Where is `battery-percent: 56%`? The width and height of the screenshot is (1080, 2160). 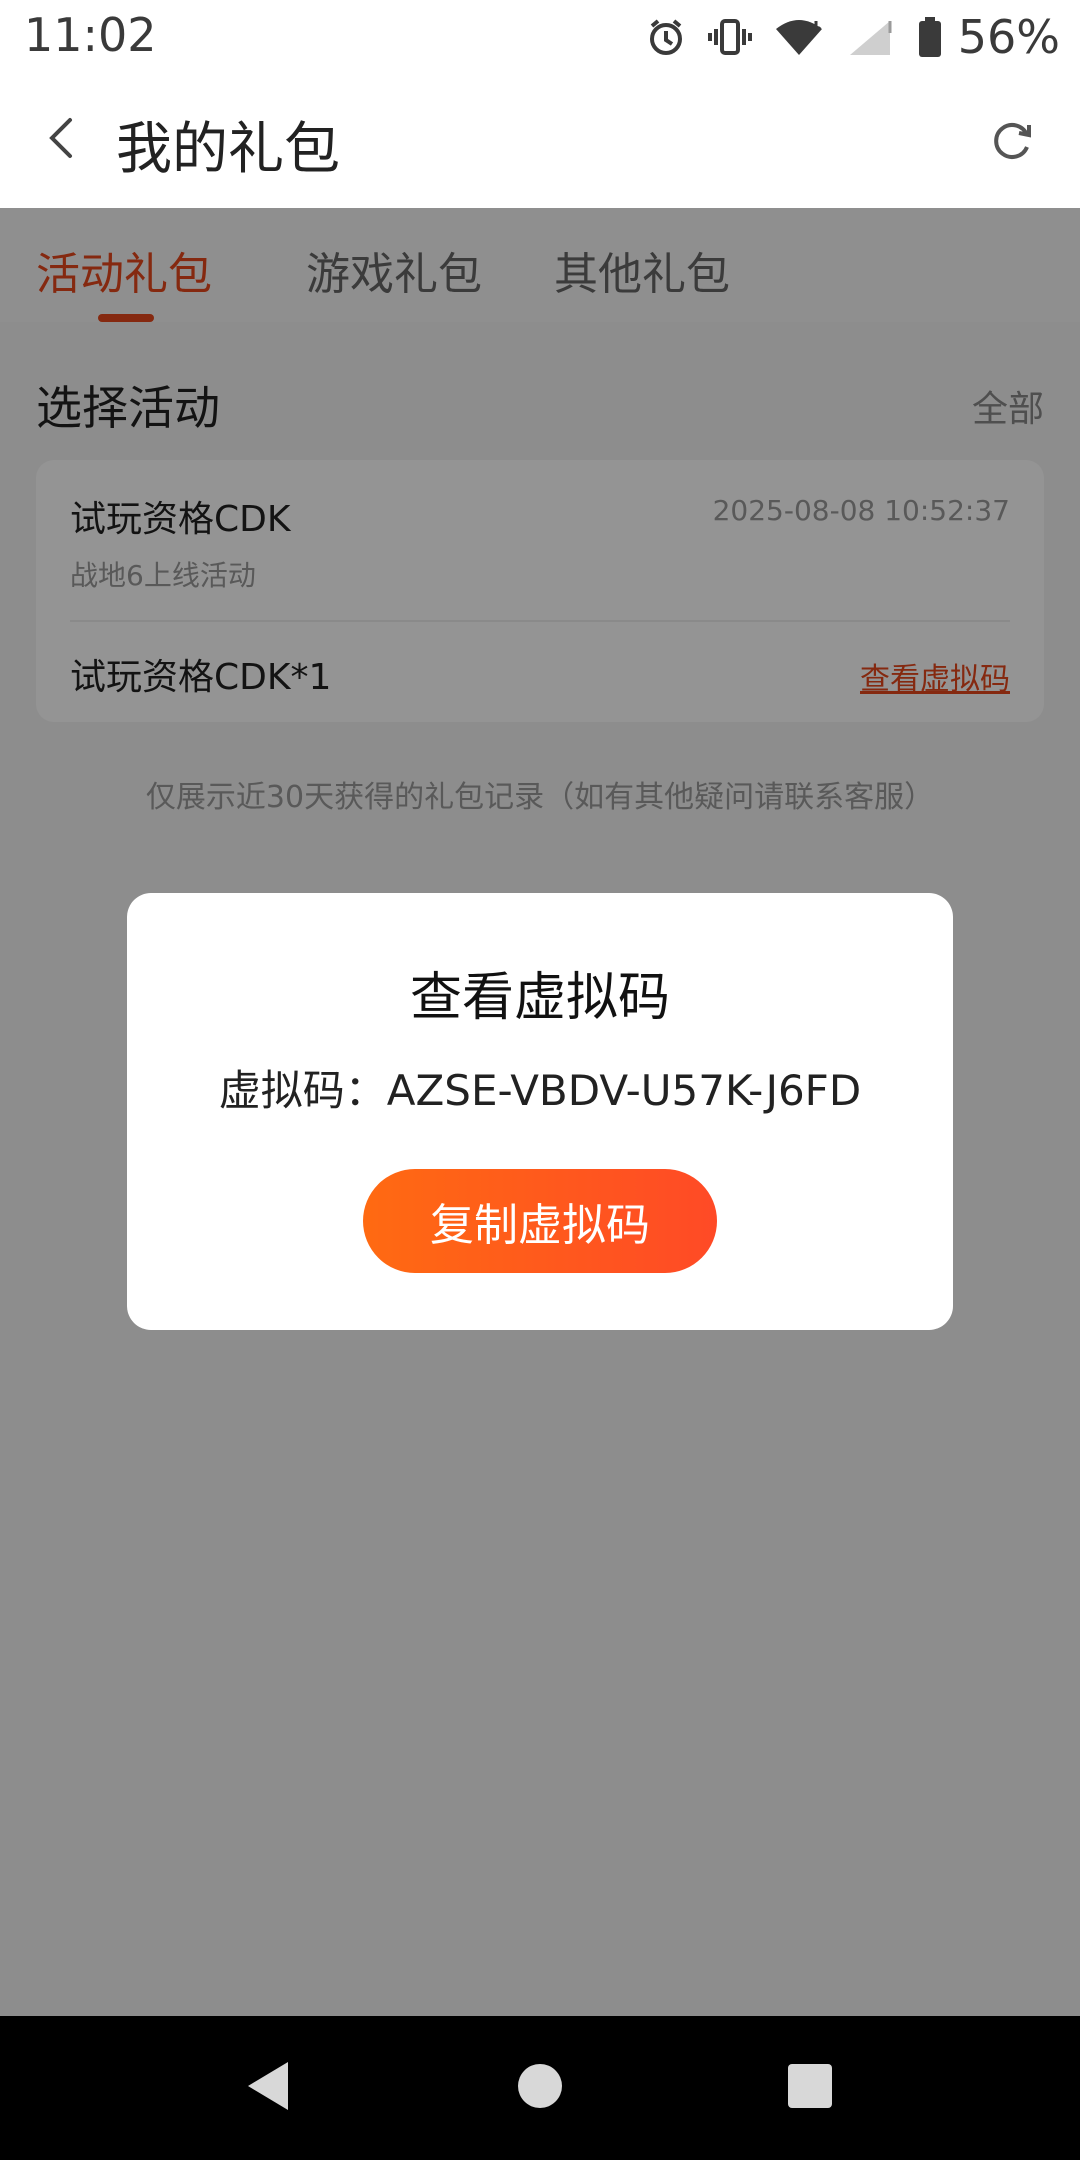 battery-percent: 56% is located at coordinates (1008, 37).